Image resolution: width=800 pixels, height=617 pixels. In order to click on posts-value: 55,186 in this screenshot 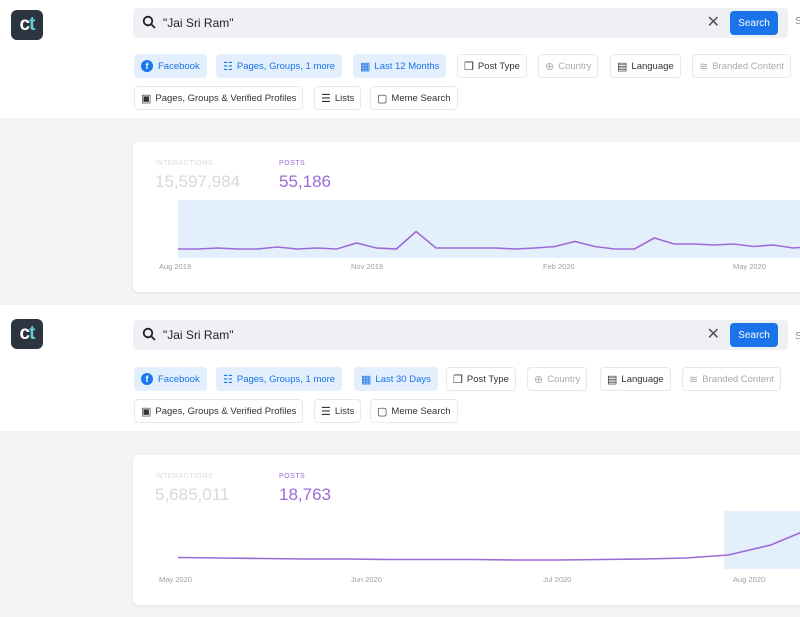, I will do `click(305, 181)`.